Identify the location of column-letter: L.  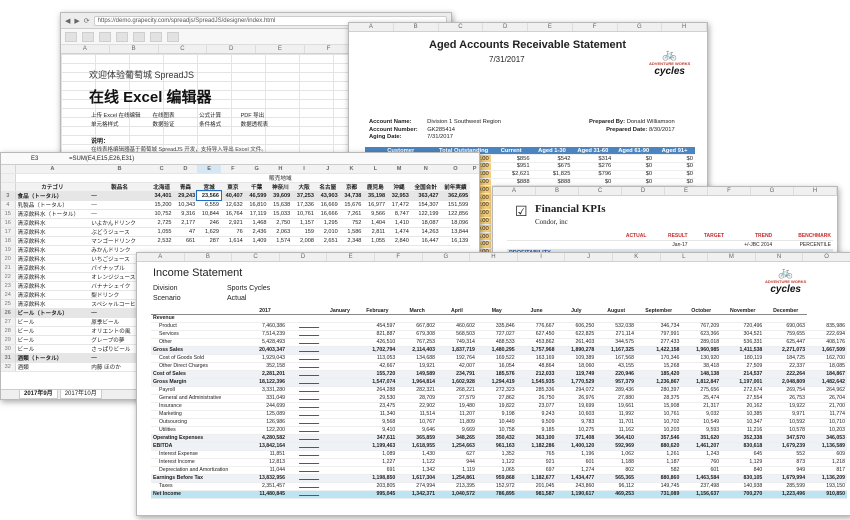
(375, 169).